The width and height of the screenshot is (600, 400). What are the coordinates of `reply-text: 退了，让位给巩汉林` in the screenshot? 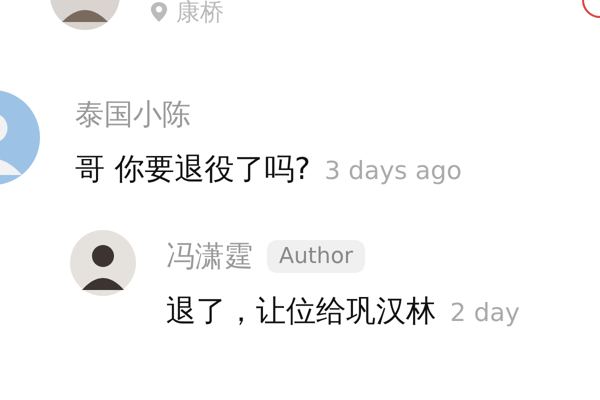 It's located at (301, 312).